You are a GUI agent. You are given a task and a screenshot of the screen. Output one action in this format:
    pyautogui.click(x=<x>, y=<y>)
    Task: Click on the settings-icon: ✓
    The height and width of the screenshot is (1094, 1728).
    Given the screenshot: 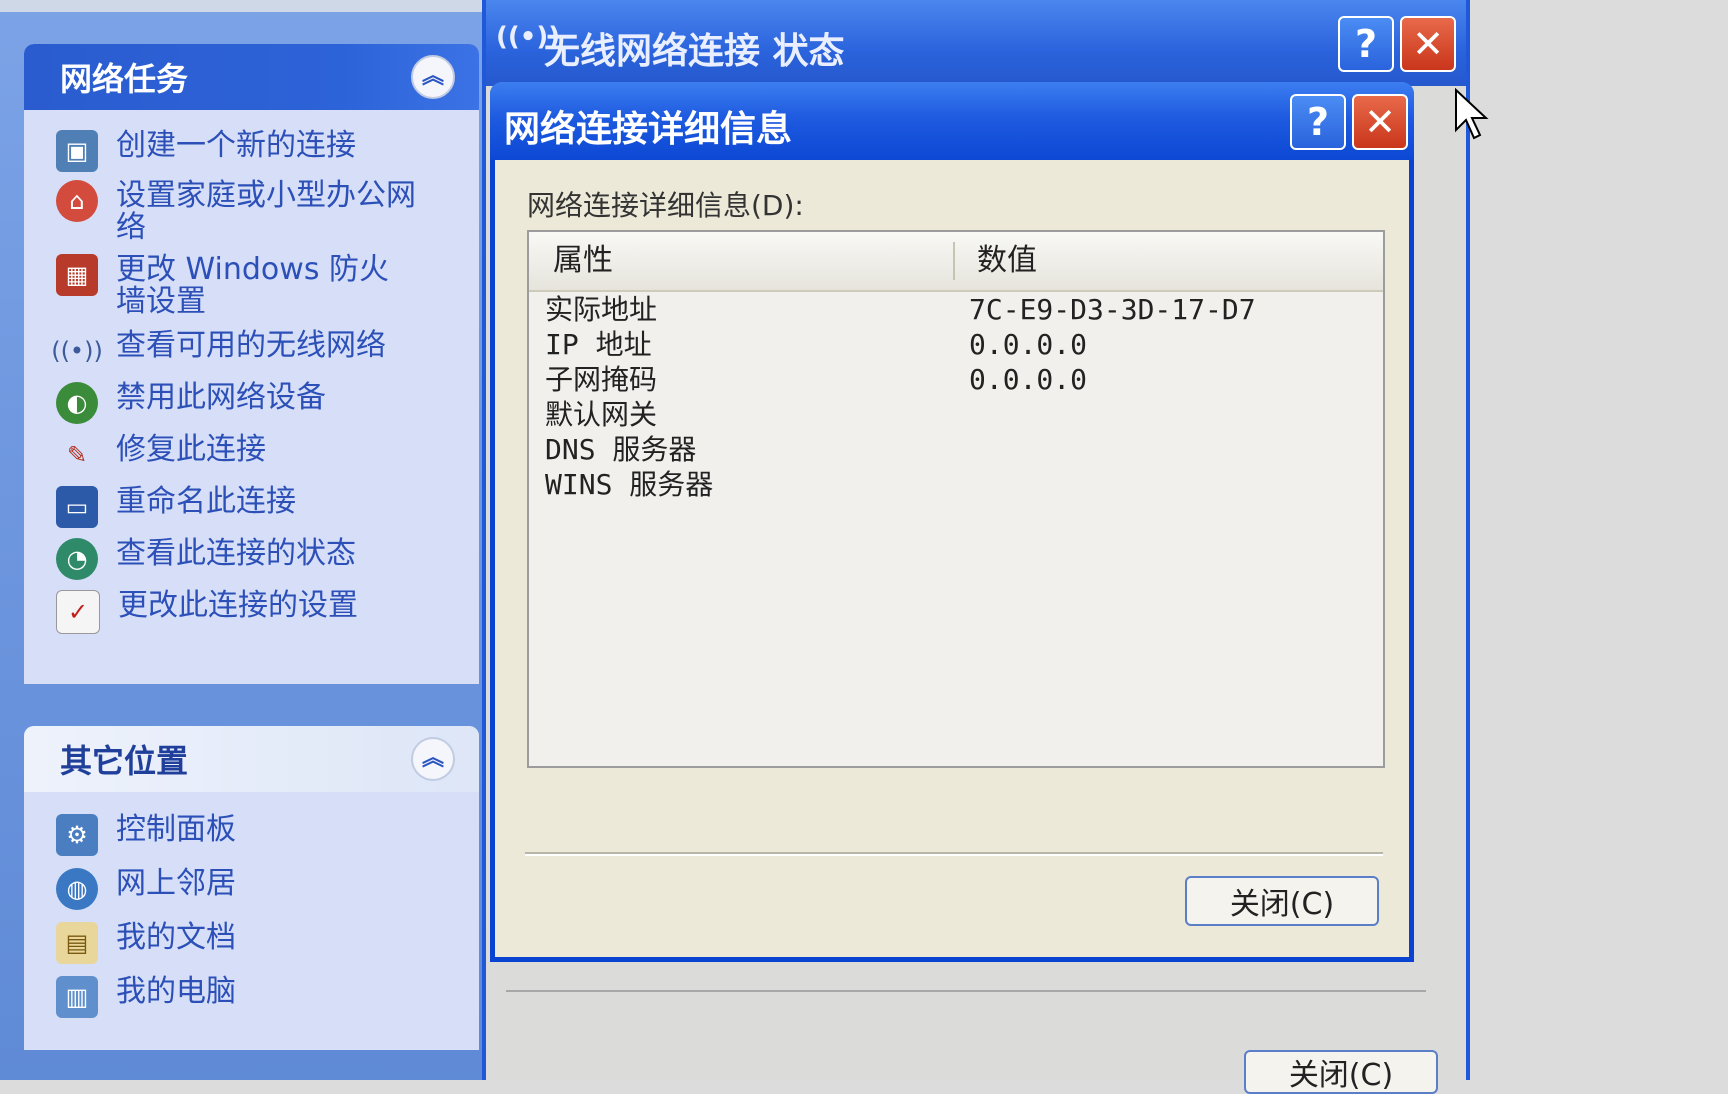 What is the action you would take?
    pyautogui.click(x=78, y=612)
    